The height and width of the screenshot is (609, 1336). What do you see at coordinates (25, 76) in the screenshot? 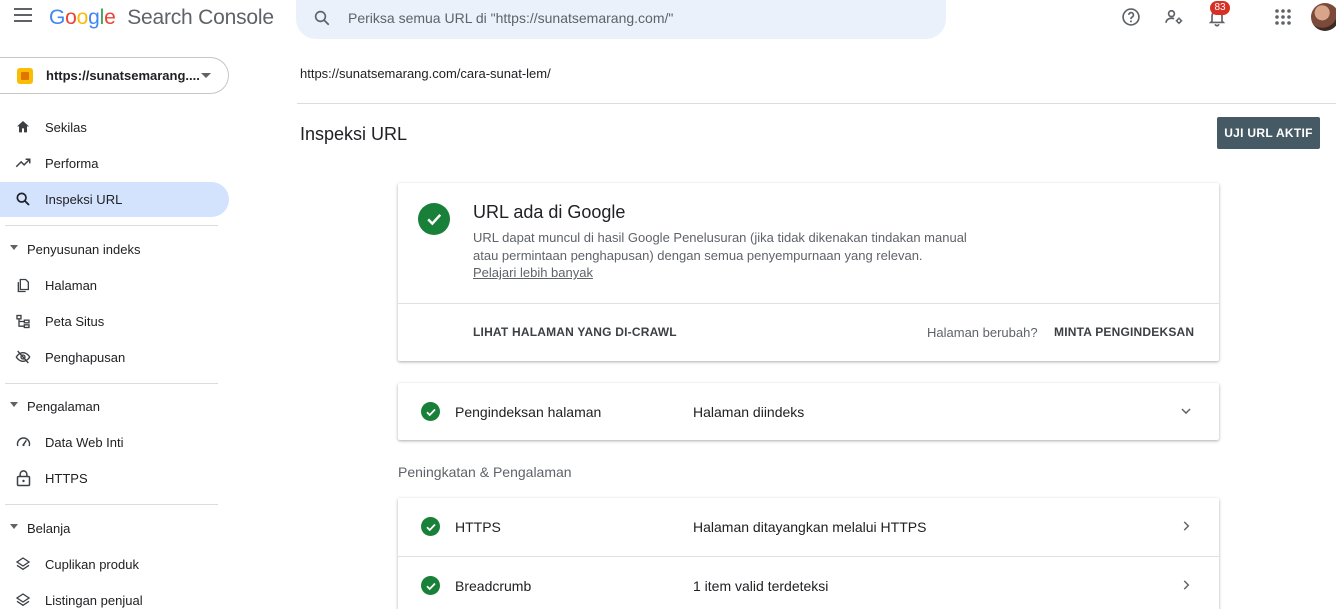
I see `property-favicon-icon` at bounding box center [25, 76].